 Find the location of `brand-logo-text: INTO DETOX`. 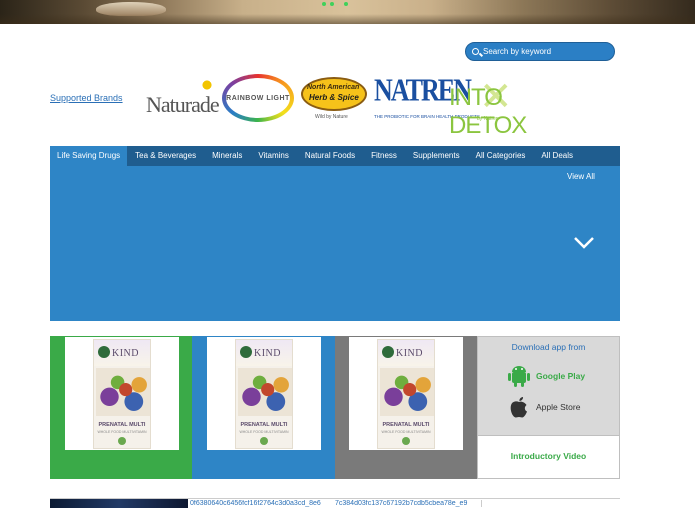

brand-logo-text: INTO DETOX is located at coordinates (488, 111).